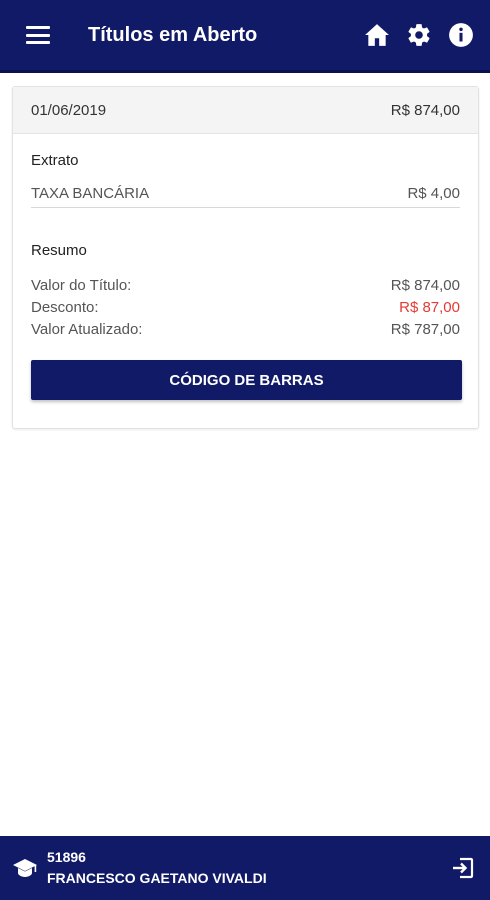 This screenshot has width=490, height=900. I want to click on info-icon, so click(461, 35).